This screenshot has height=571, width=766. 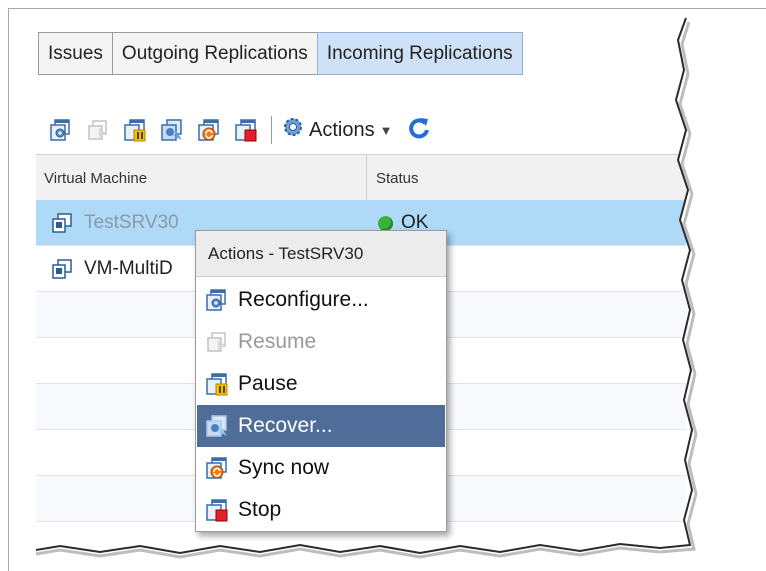 I want to click on menu-item-sync-now: Sync now, so click(x=321, y=468).